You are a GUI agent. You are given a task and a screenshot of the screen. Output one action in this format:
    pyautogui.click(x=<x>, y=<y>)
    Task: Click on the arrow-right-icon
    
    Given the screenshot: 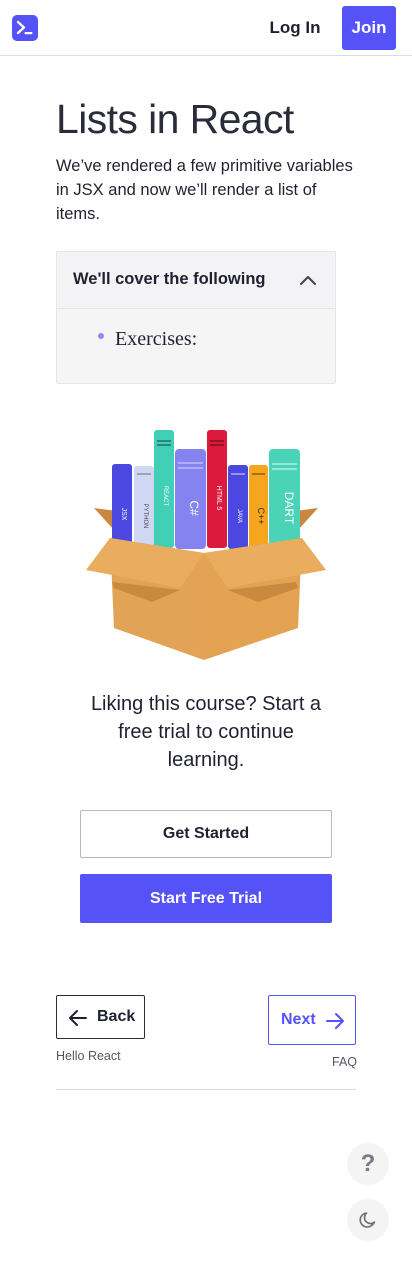 What is the action you would take?
    pyautogui.click(x=335, y=1021)
    